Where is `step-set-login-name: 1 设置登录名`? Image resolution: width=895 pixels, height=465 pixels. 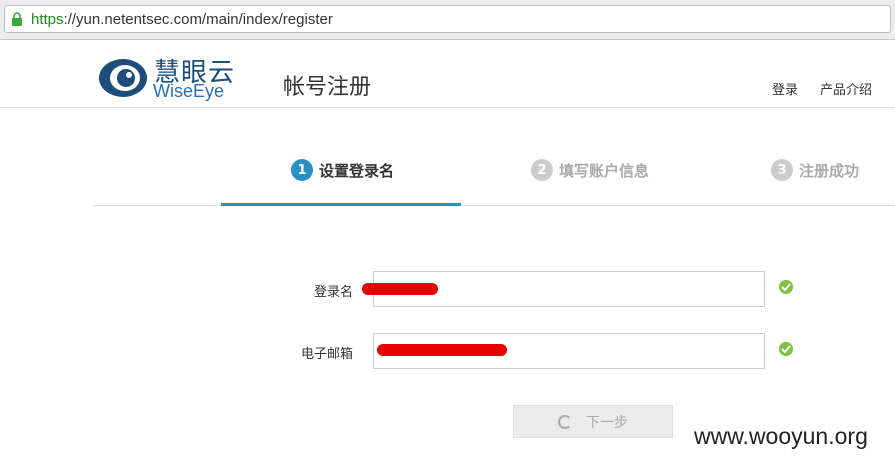
step-set-login-name: 1 设置登录名 is located at coordinates (342, 170).